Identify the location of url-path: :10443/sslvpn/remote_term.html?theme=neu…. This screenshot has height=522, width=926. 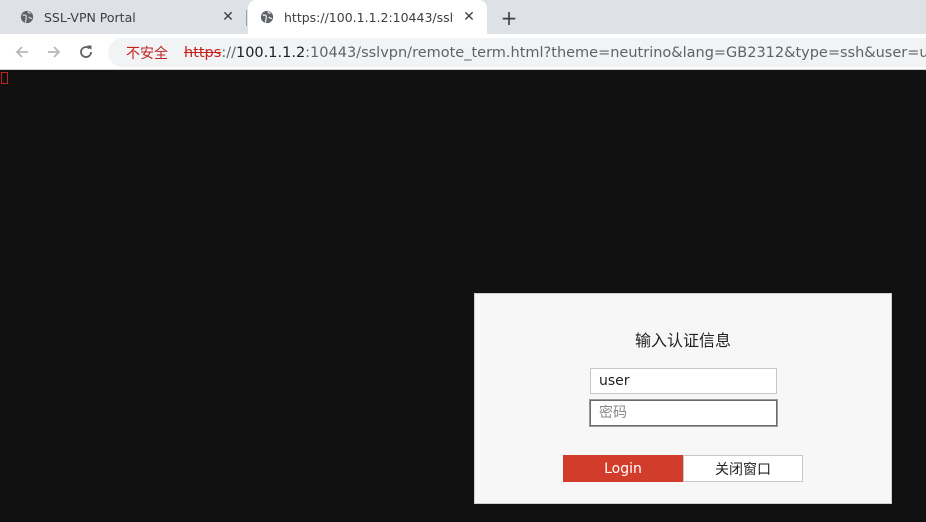
(615, 52).